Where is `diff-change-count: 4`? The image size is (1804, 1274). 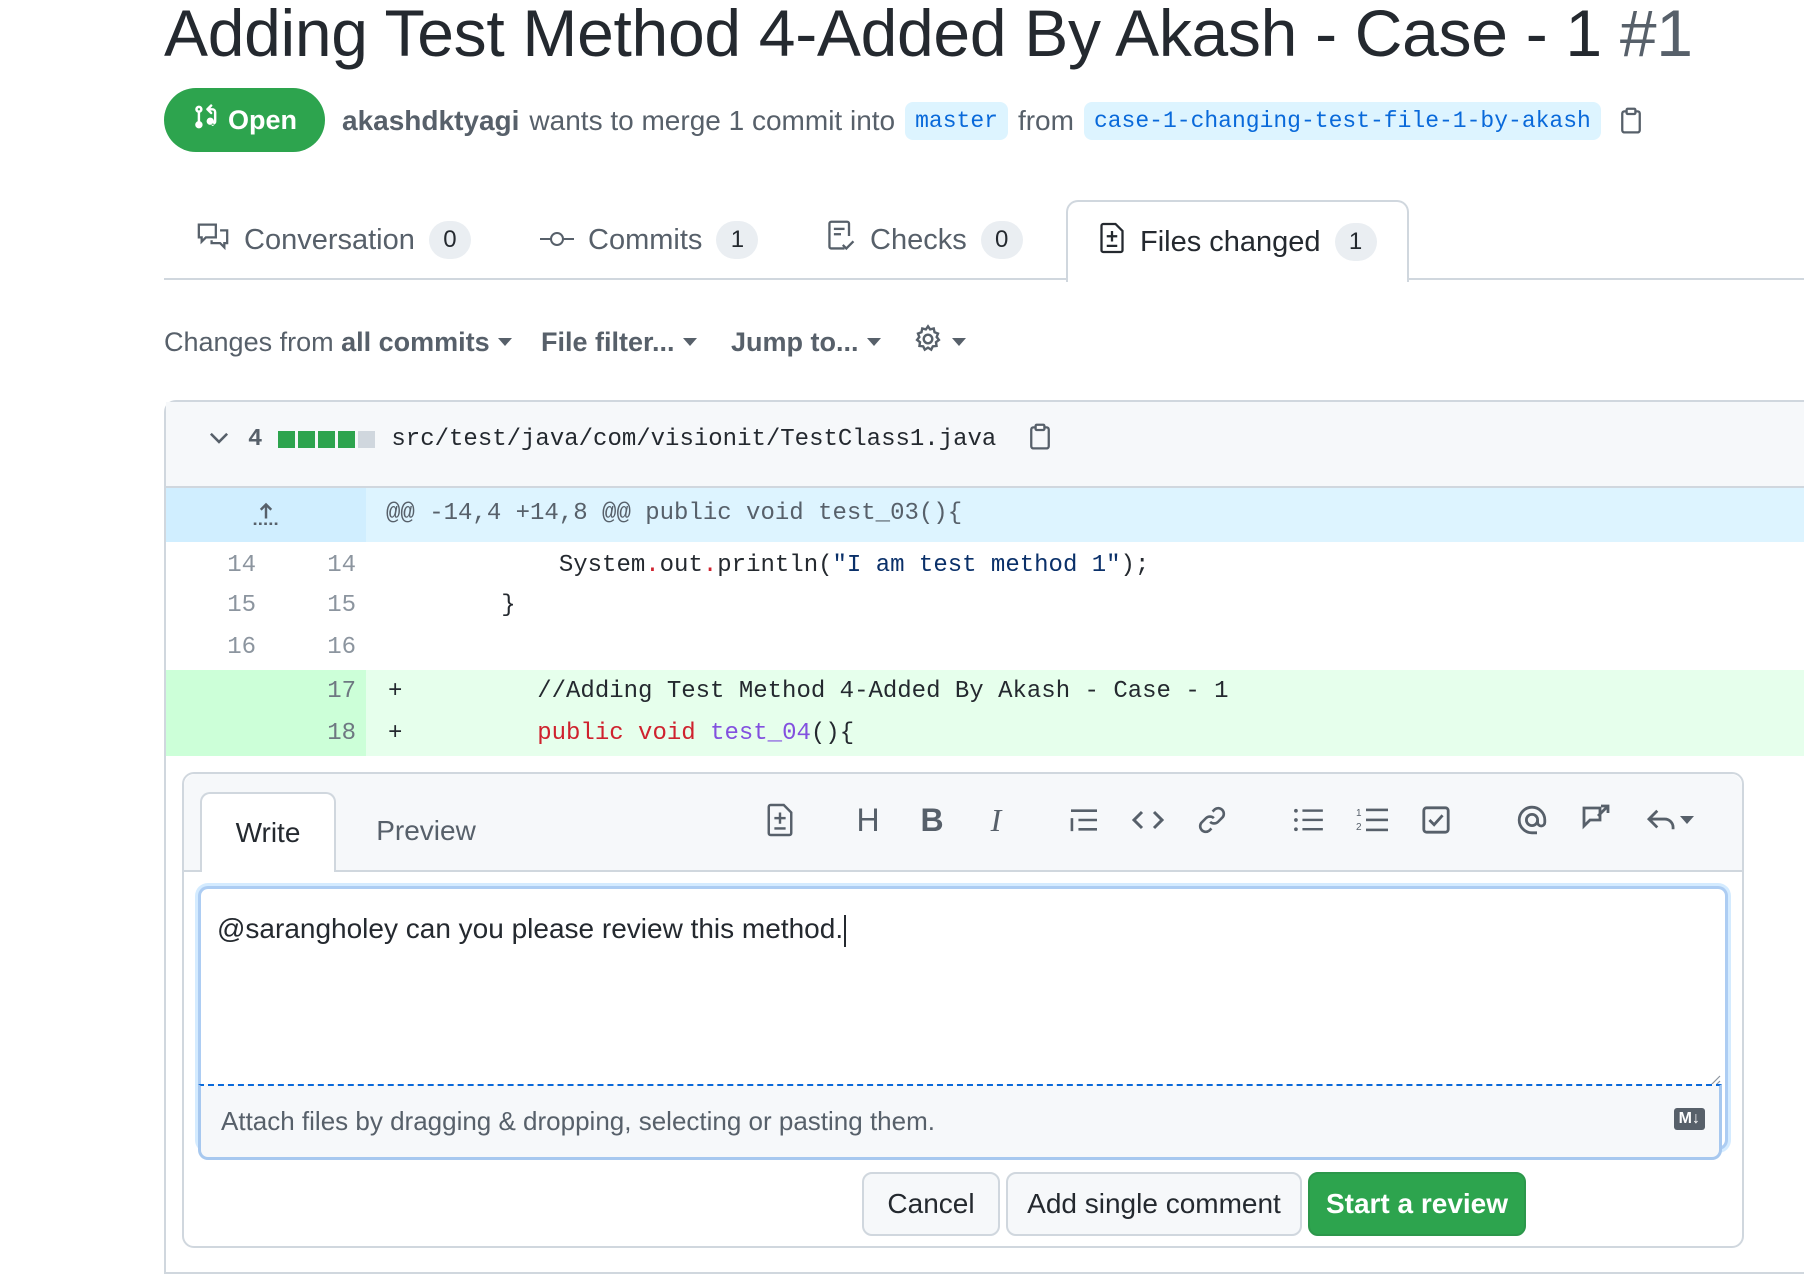
diff-change-count: 4 is located at coordinates (255, 439).